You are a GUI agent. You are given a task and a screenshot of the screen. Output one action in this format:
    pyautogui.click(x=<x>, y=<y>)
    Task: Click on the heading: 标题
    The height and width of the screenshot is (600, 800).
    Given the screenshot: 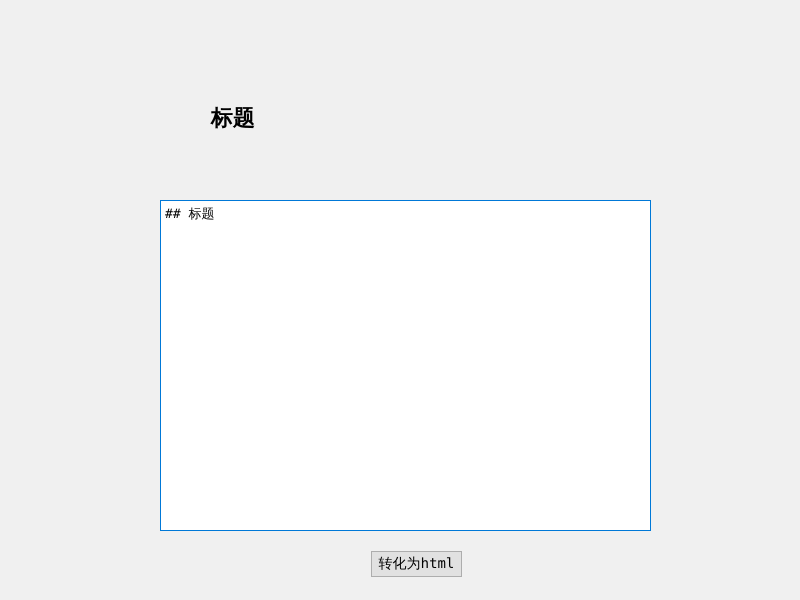 What is the action you would take?
    pyautogui.click(x=233, y=118)
    